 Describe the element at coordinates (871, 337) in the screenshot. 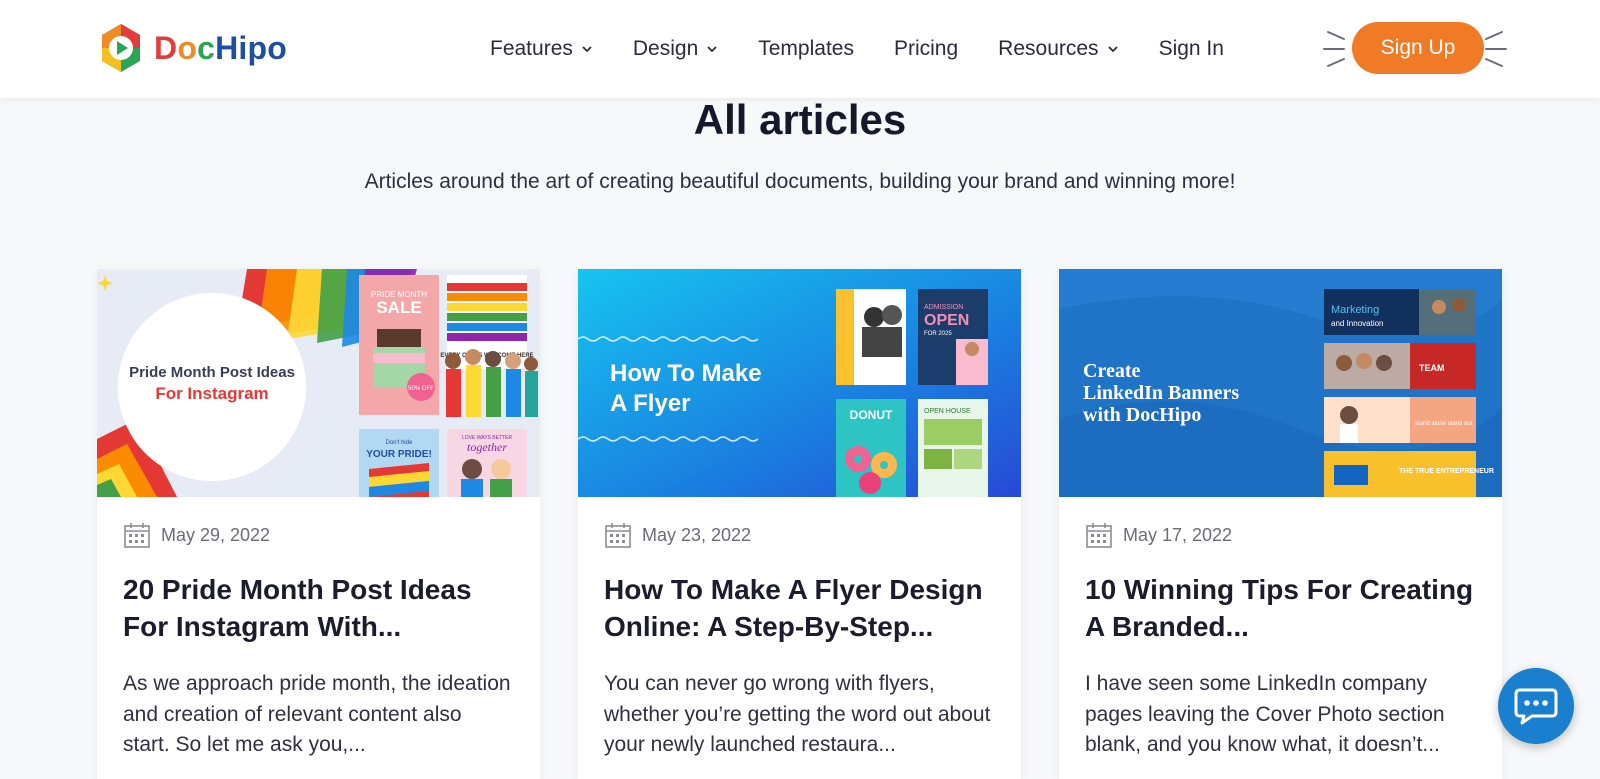

I see `flyer-sample-business` at that location.